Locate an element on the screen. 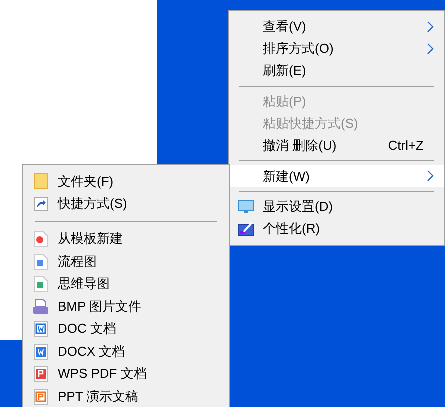 The height and width of the screenshot is (407, 445). menu-item: 新建(W) is located at coordinates (336, 176).